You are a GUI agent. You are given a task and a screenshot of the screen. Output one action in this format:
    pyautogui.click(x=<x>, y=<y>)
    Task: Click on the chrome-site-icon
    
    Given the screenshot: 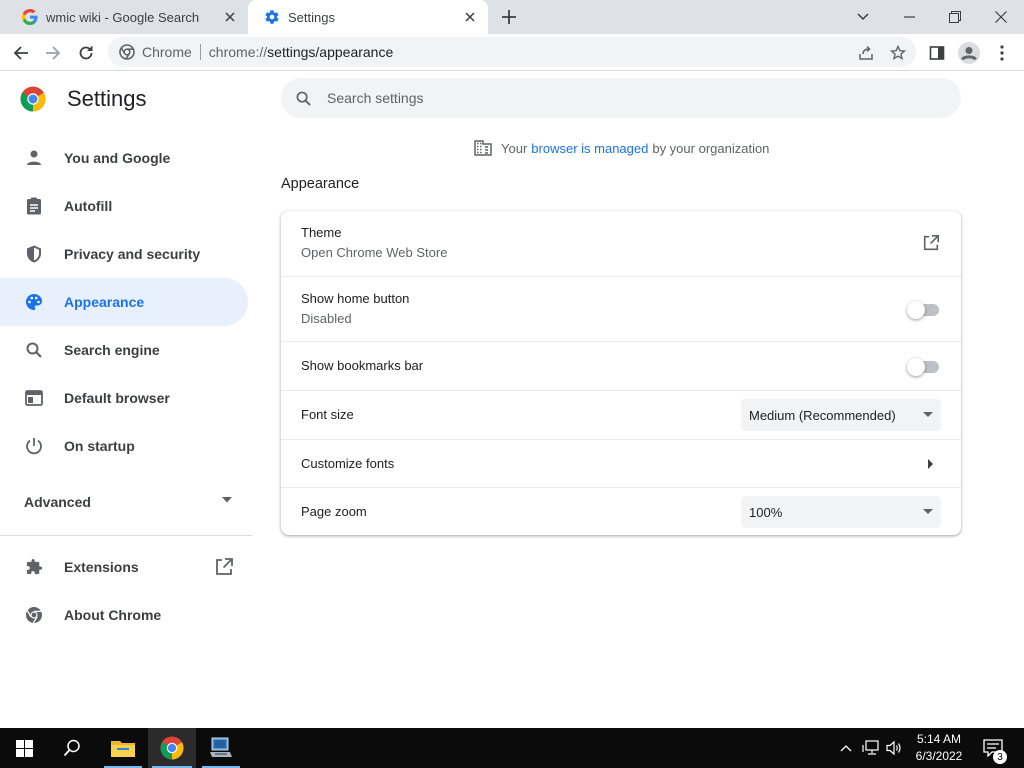 What is the action you would take?
    pyautogui.click(x=127, y=52)
    